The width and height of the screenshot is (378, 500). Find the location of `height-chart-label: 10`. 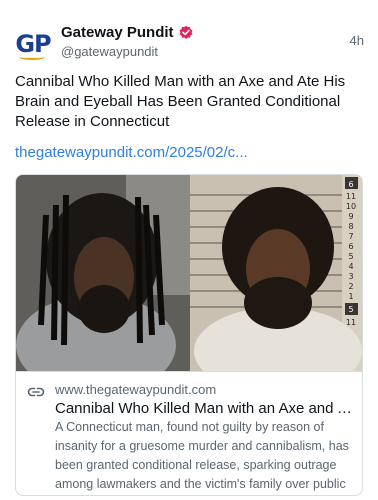

height-chart-label: 10 is located at coordinates (351, 206).